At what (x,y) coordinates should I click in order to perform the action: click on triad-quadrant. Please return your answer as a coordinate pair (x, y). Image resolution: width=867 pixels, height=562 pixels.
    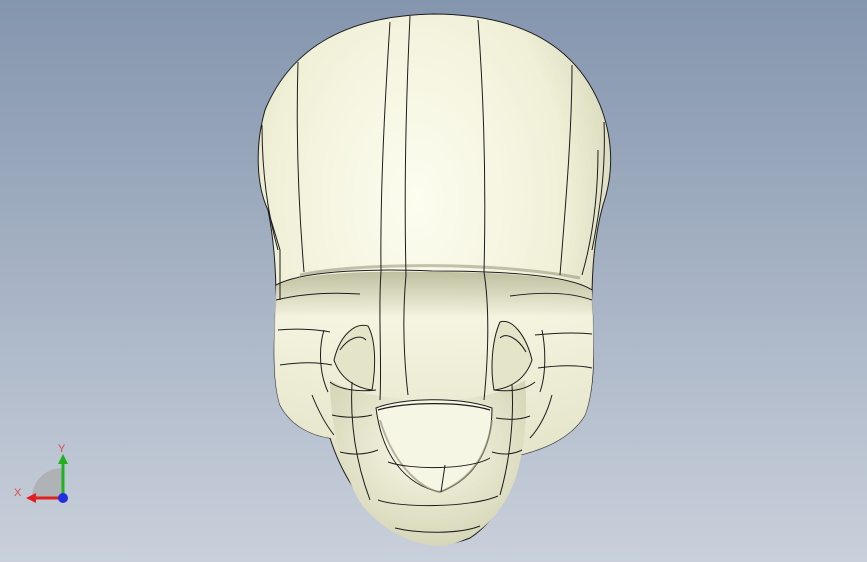
    Looking at the image, I should click on (47, 483).